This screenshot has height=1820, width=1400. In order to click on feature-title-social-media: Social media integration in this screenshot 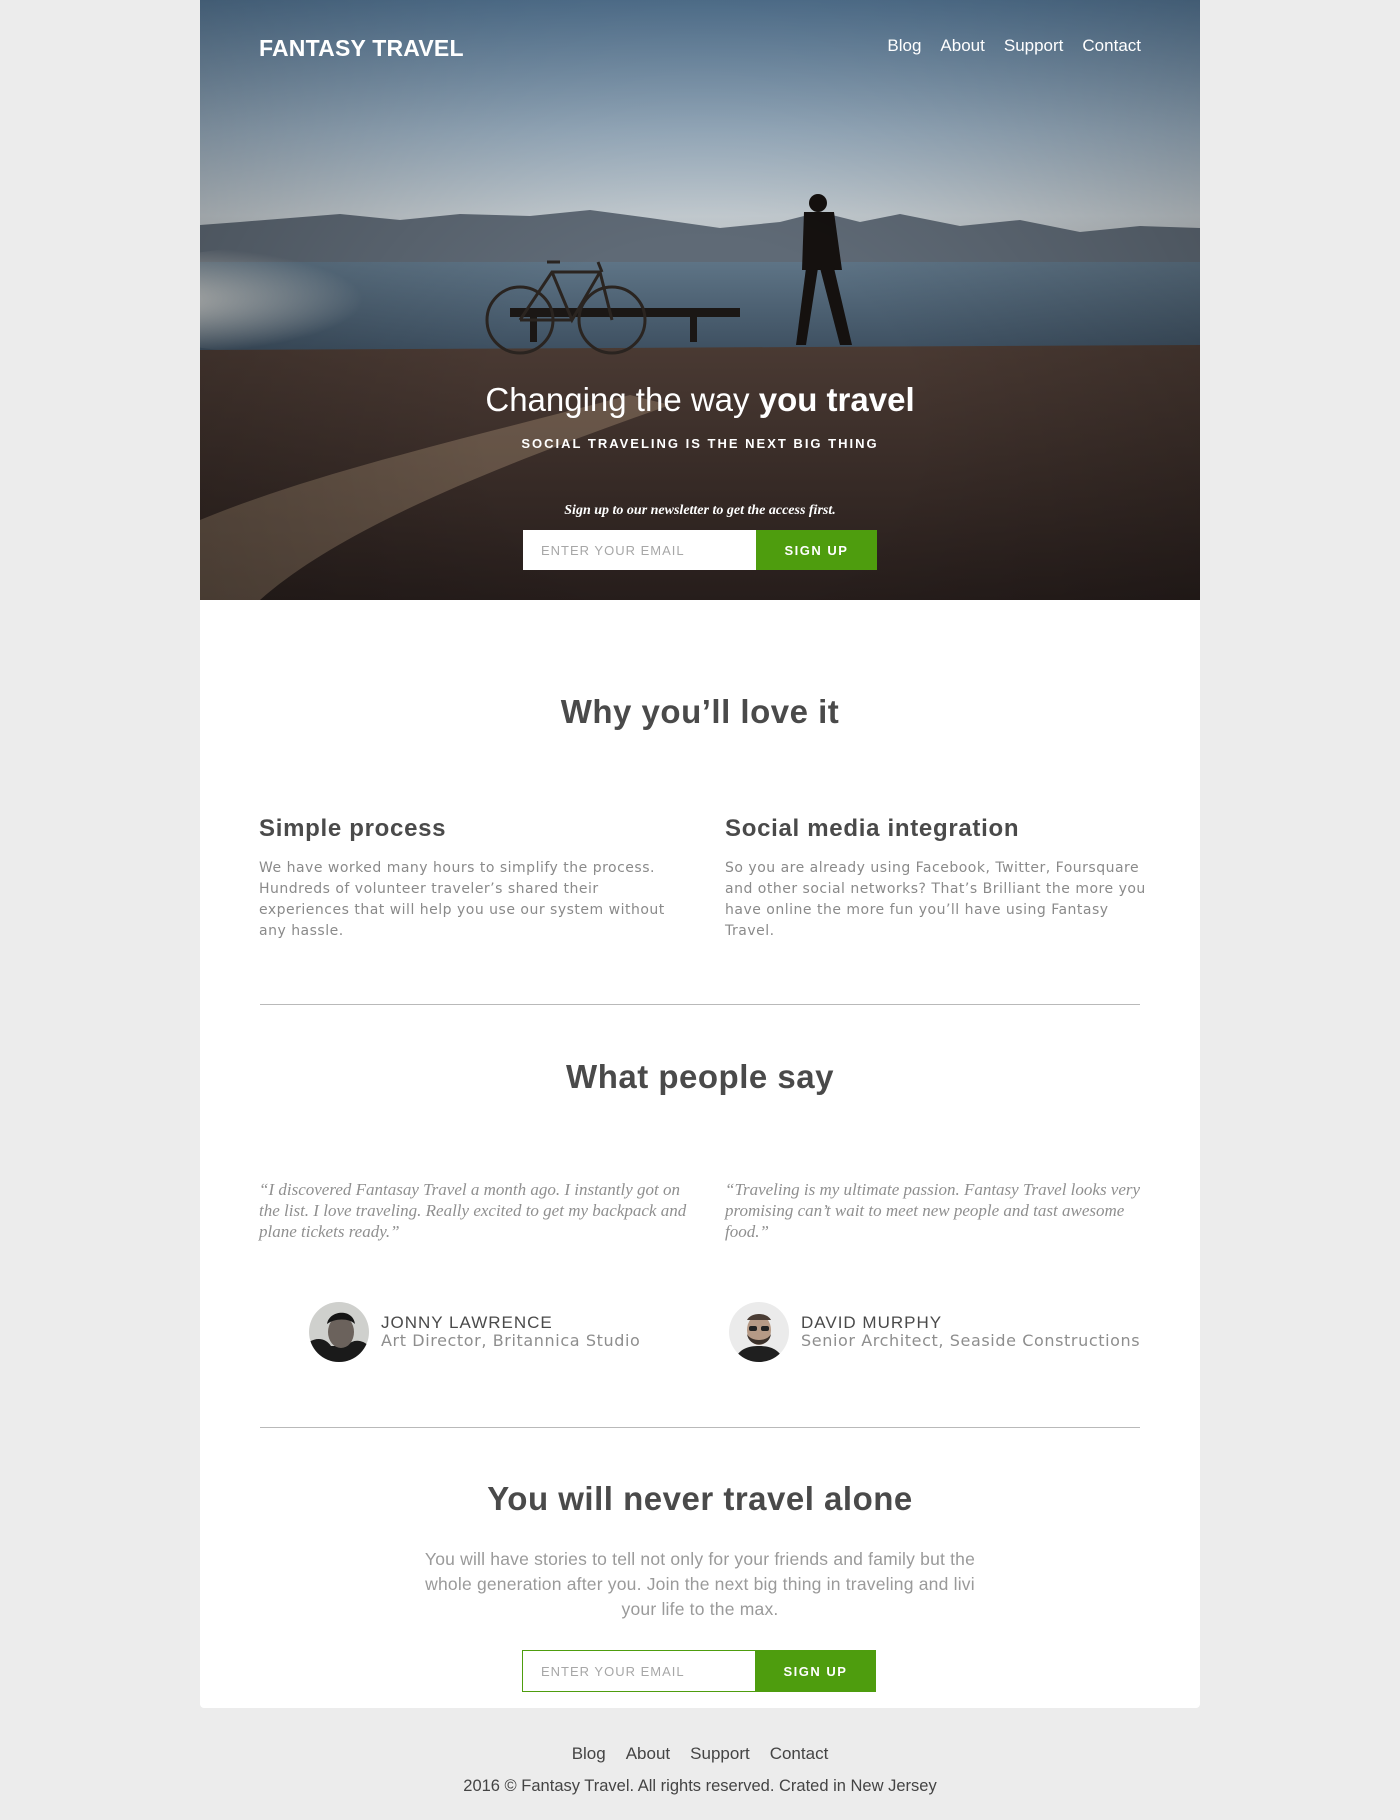, I will do `click(872, 828)`.